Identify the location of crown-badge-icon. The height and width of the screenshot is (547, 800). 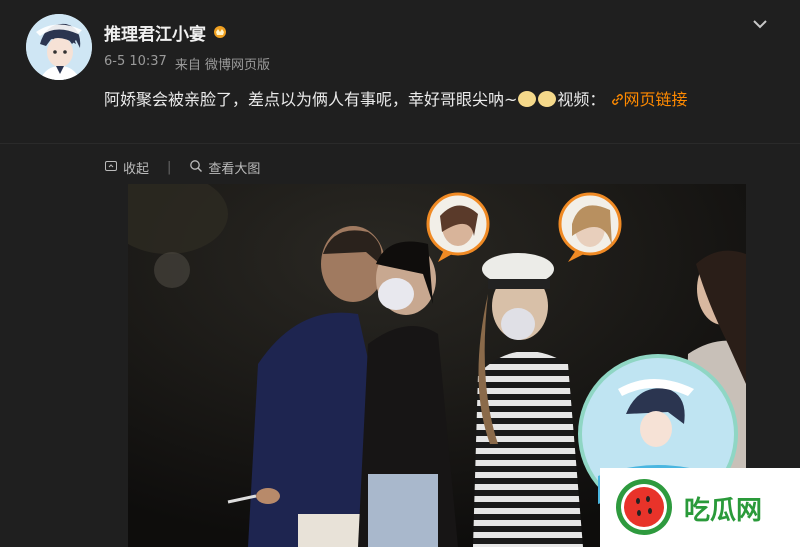
(220, 33).